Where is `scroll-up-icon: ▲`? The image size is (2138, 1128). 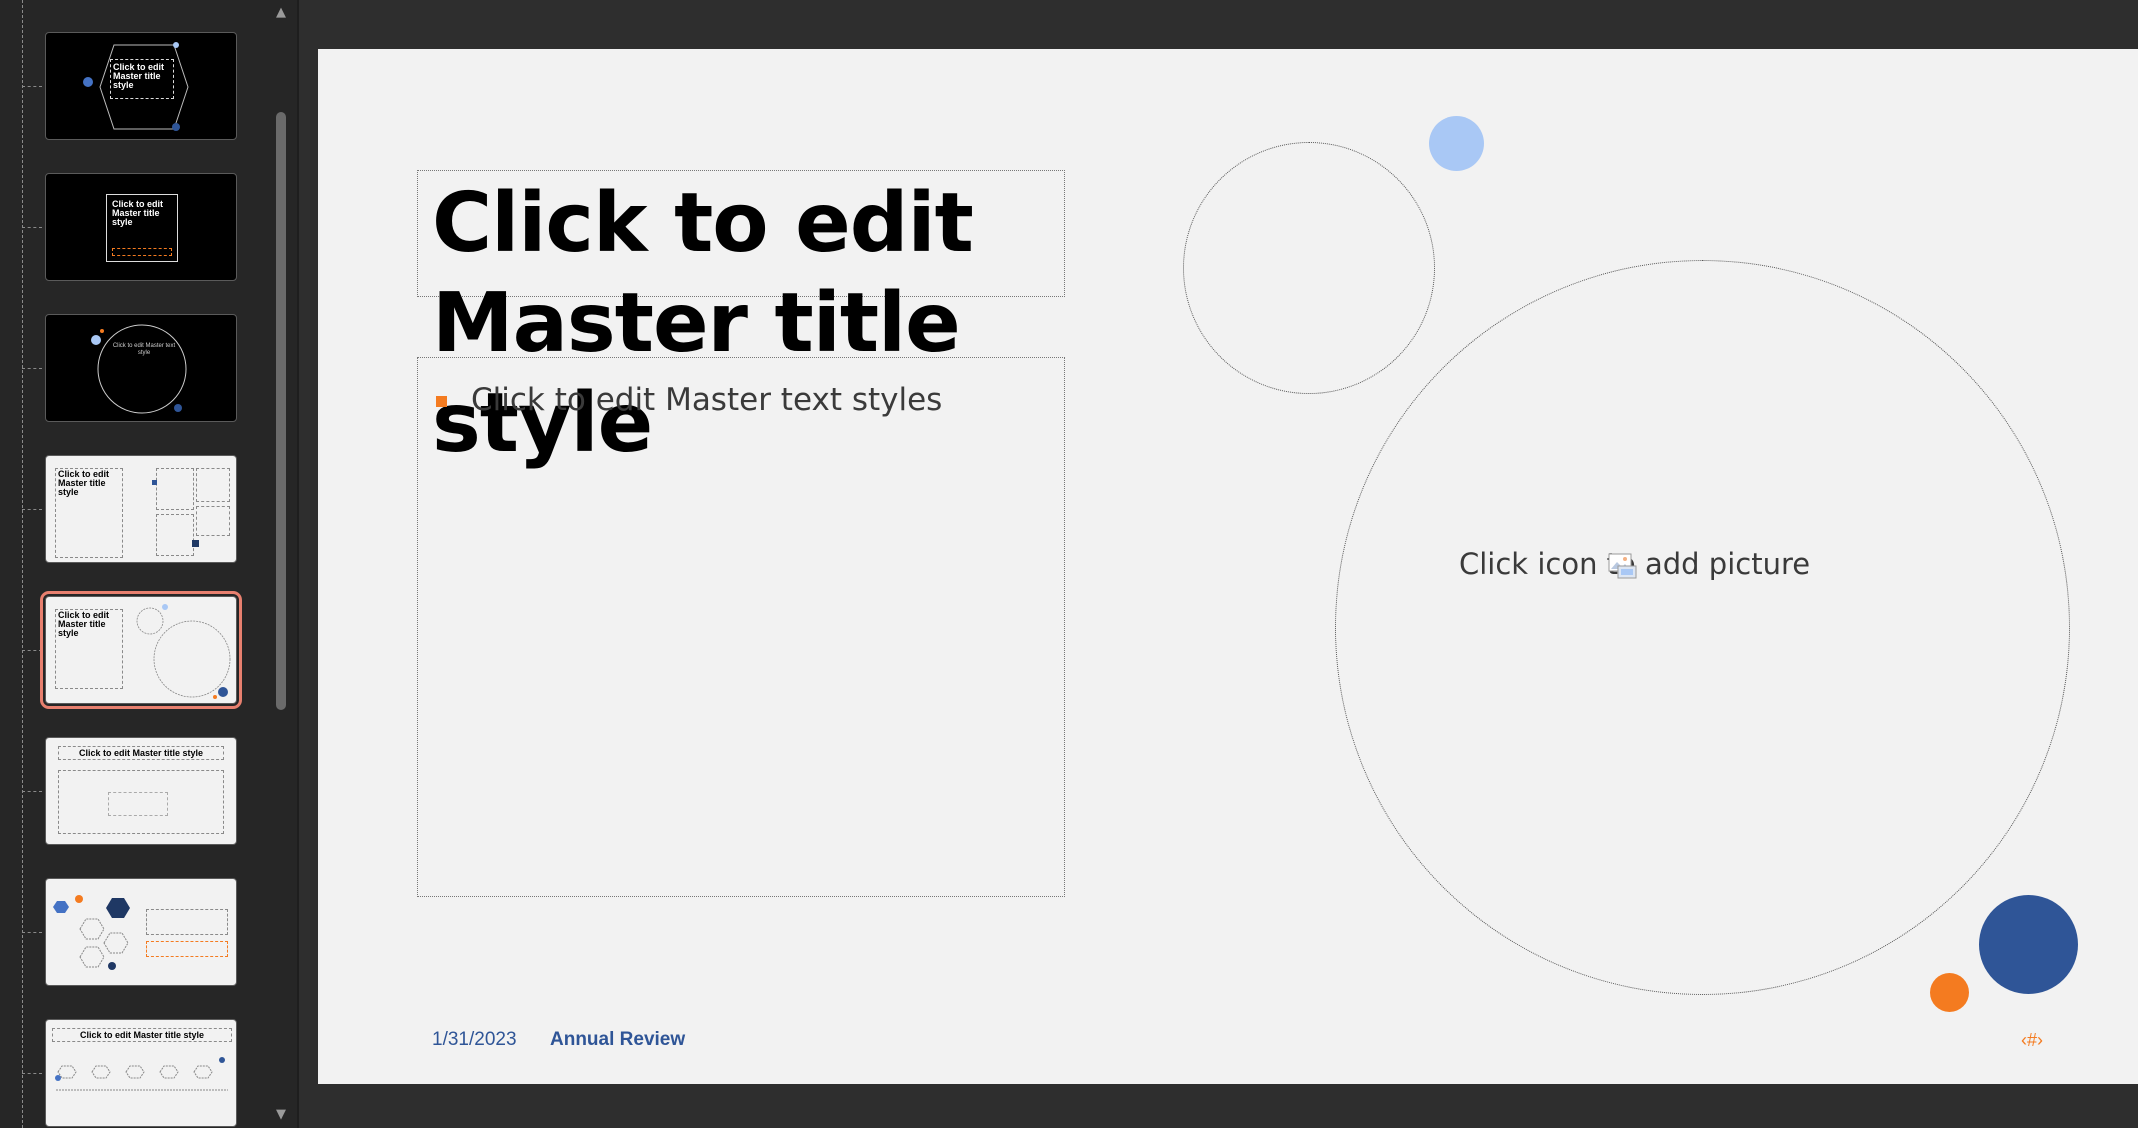
scroll-up-icon: ▲ is located at coordinates (281, 13).